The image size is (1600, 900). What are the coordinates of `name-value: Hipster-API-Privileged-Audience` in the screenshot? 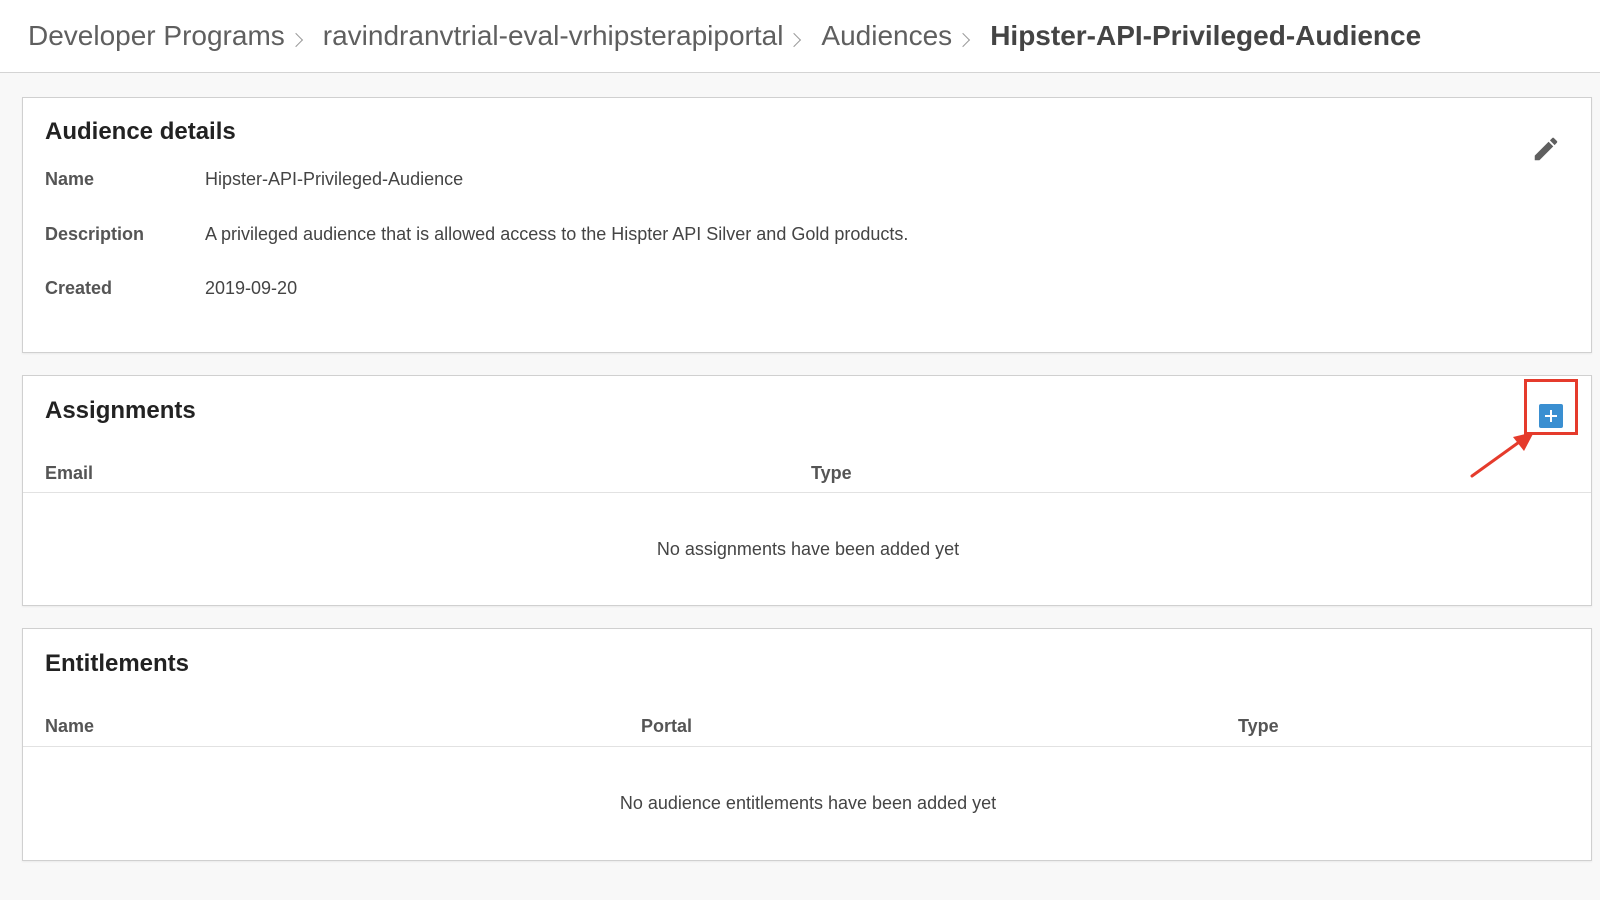 It's located at (334, 179).